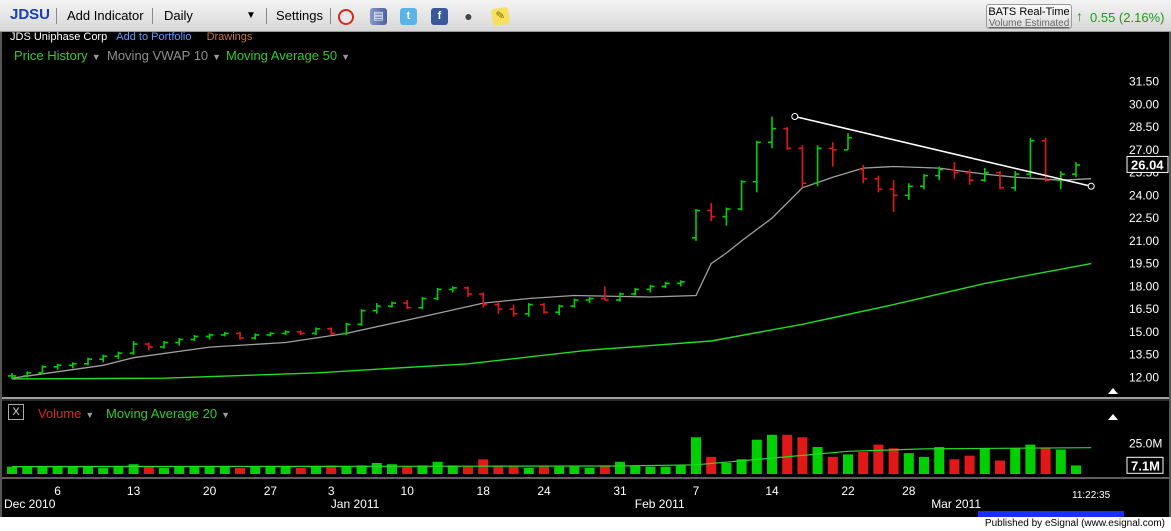 Image resolution: width=1171 pixels, height=531 pixels. What do you see at coordinates (544, 491) in the screenshot?
I see `x-tick-label: 24` at bounding box center [544, 491].